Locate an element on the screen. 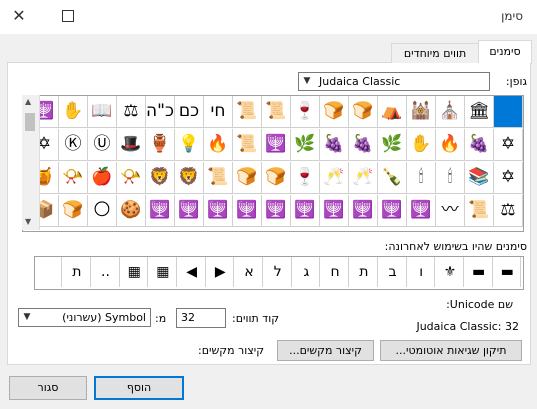 This screenshot has width=537, height=409. recent-symbol: ⚜ is located at coordinates (450, 272).